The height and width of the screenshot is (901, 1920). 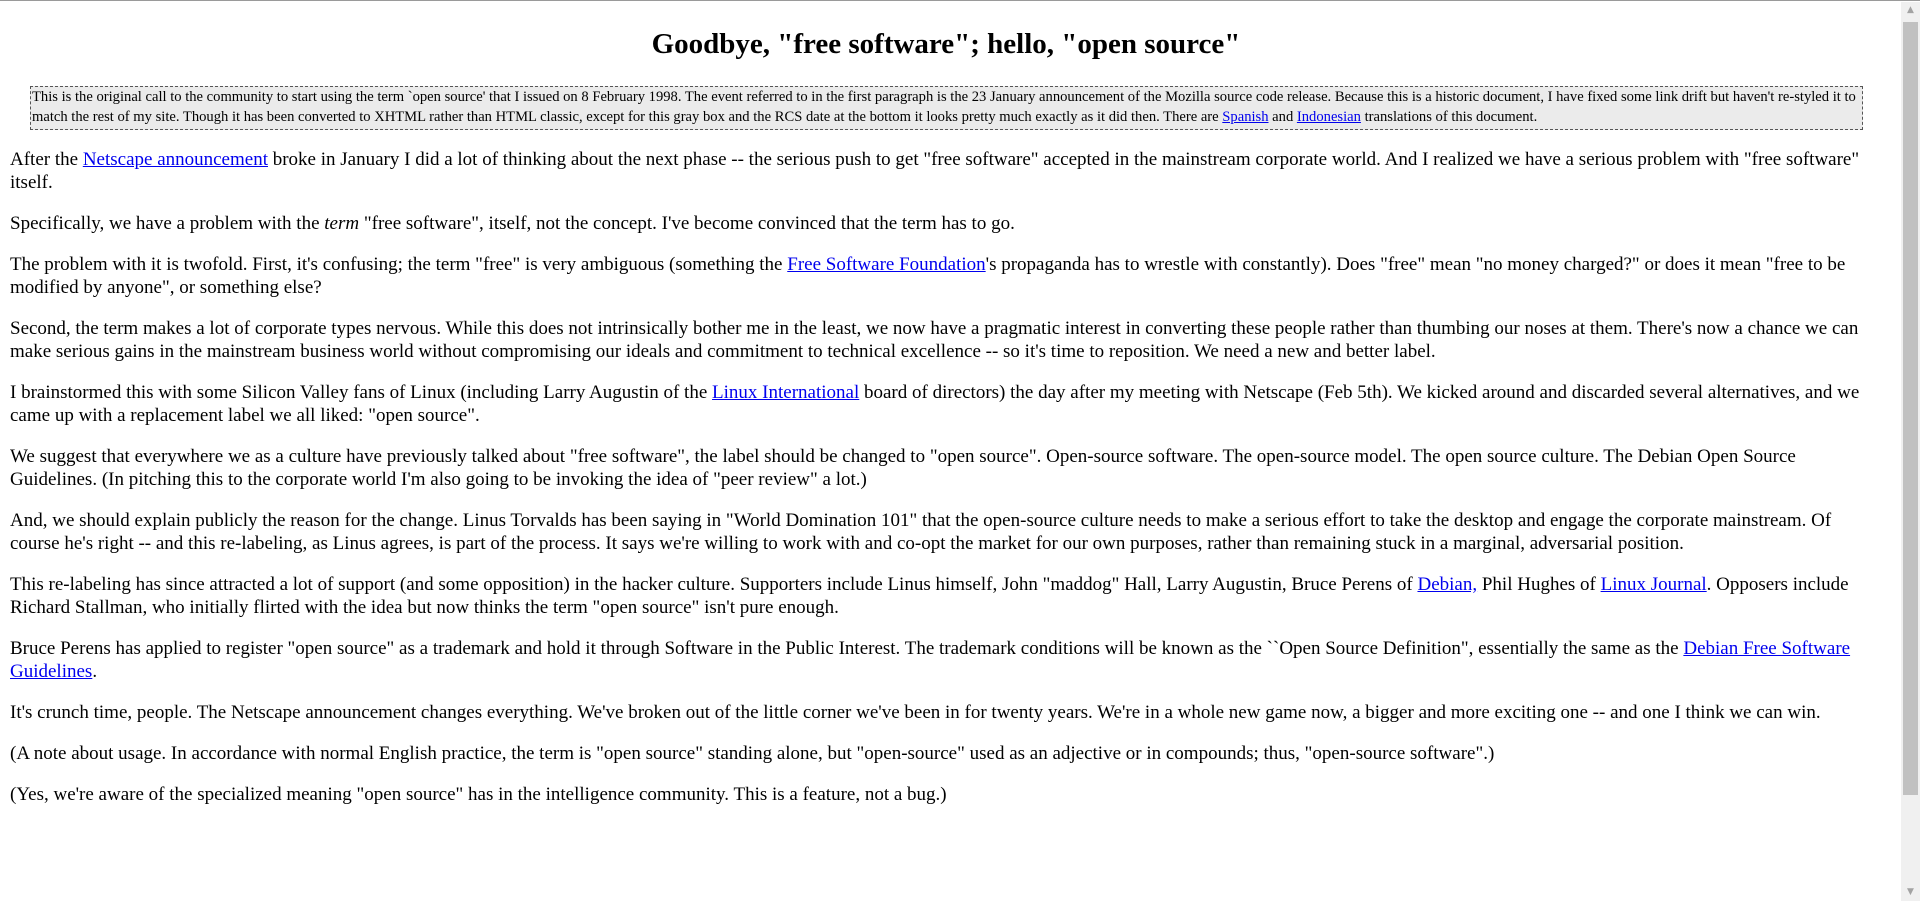 What do you see at coordinates (1245, 117) in the screenshot?
I see `spanish-translation-link: Spanish` at bounding box center [1245, 117].